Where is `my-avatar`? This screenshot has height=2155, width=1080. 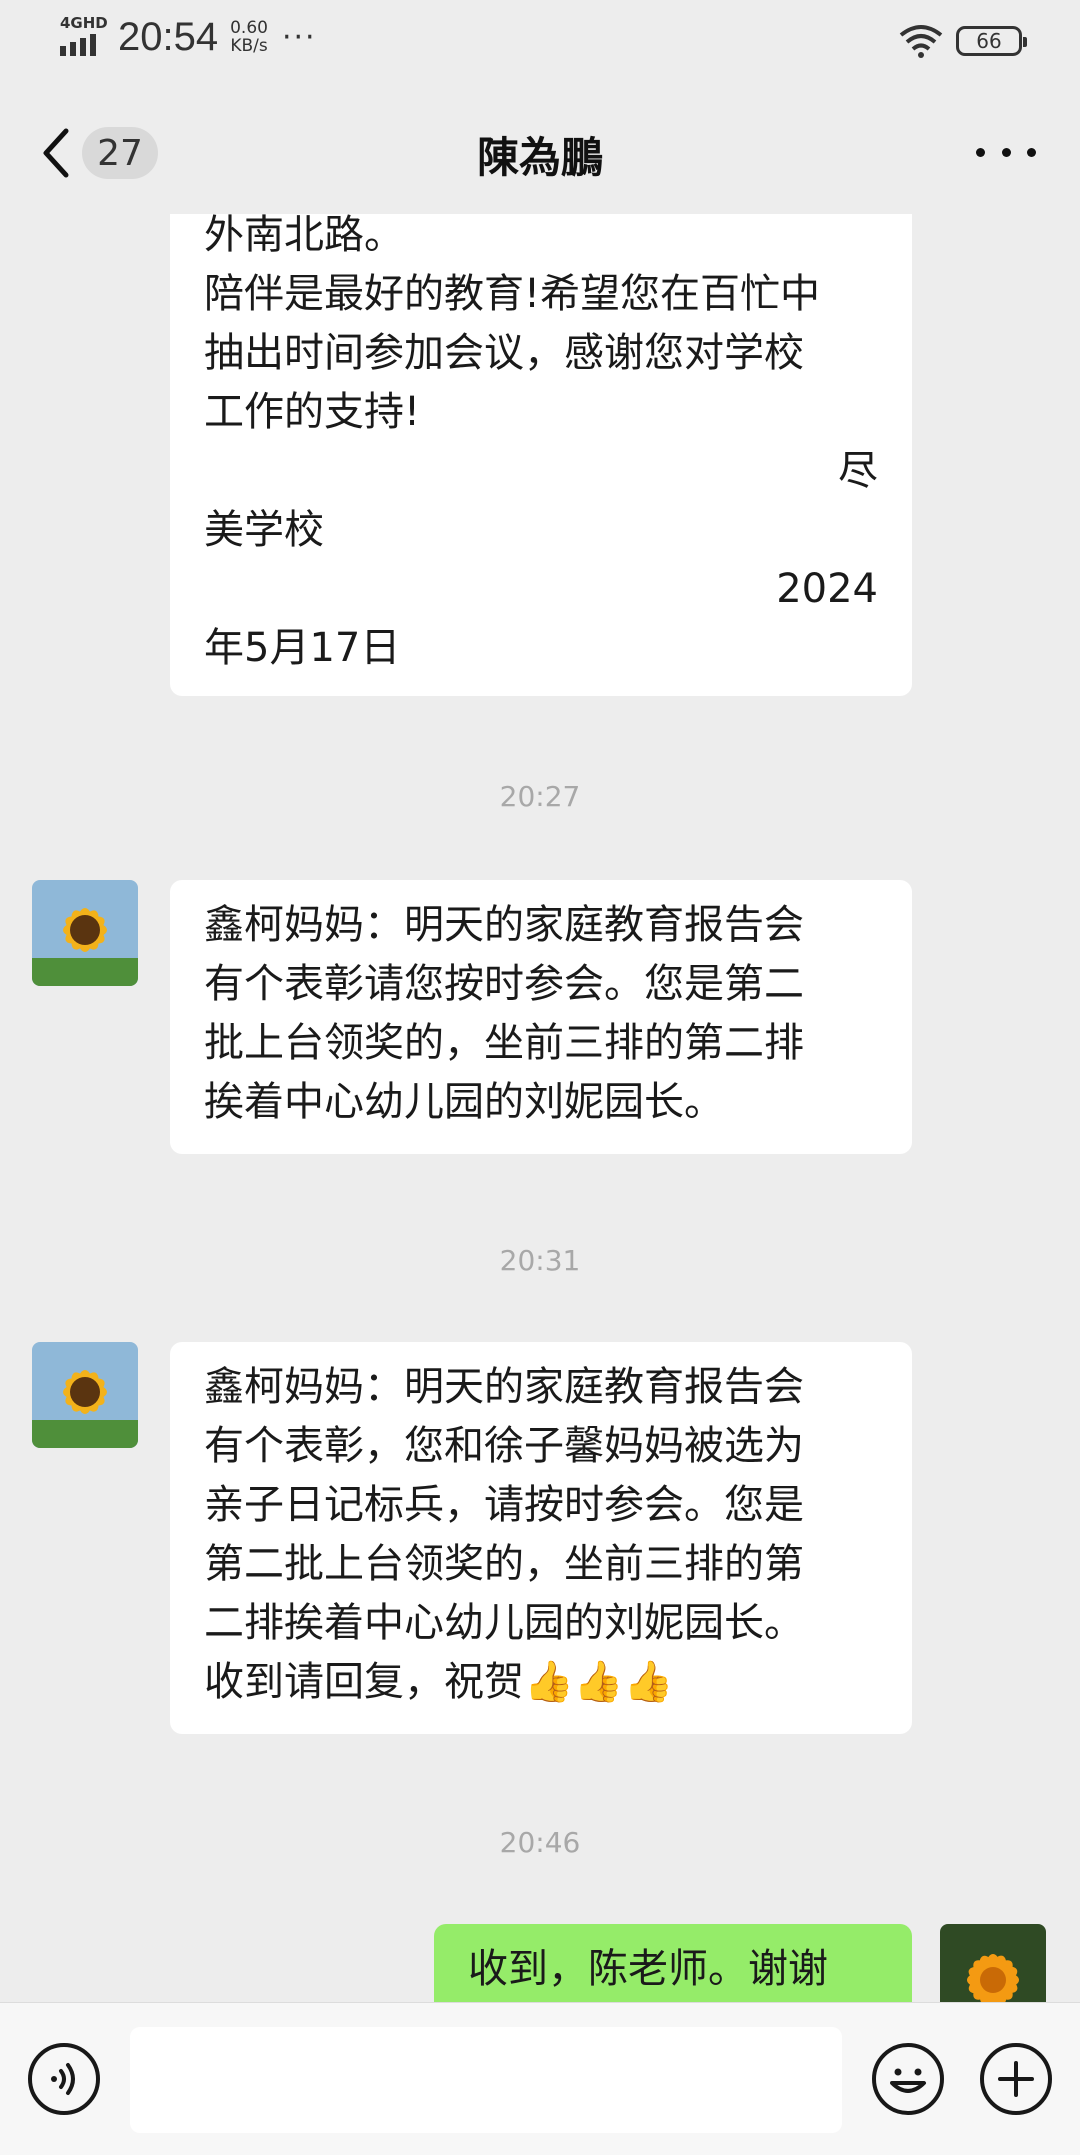 my-avatar is located at coordinates (993, 1963).